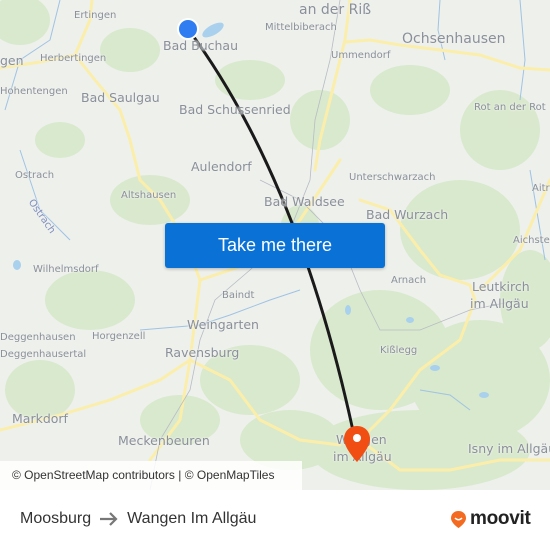 This screenshot has height=550, width=550. Describe the element at coordinates (541, 188) in the screenshot. I see `place-label-aitrach: Aitra` at that location.